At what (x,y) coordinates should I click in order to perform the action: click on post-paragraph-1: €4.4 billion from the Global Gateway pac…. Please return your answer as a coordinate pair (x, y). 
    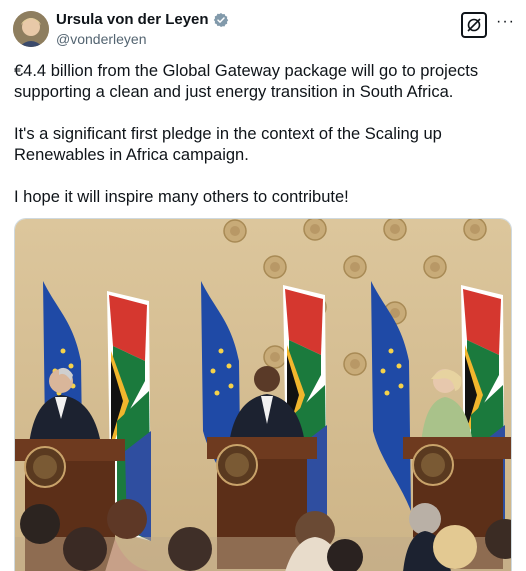
    Looking at the image, I should click on (246, 81).